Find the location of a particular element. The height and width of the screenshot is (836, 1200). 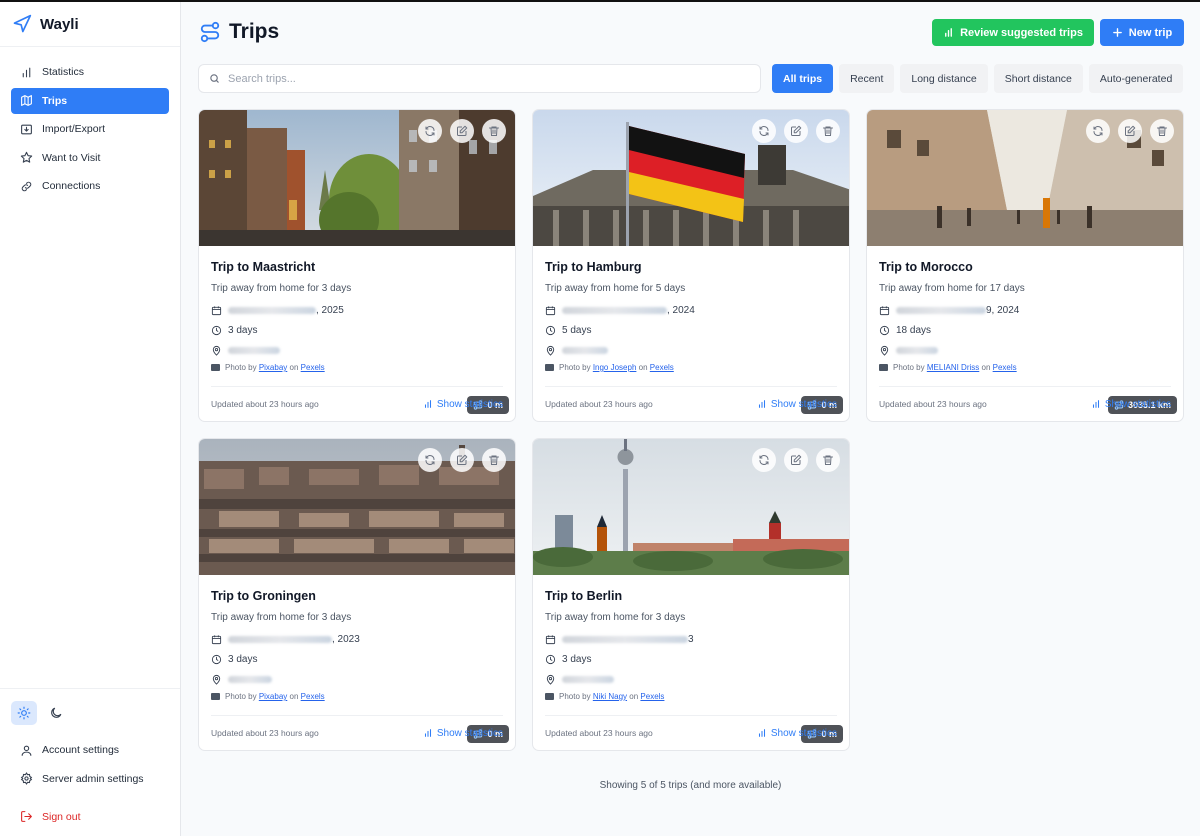

search-box is located at coordinates (479, 78).